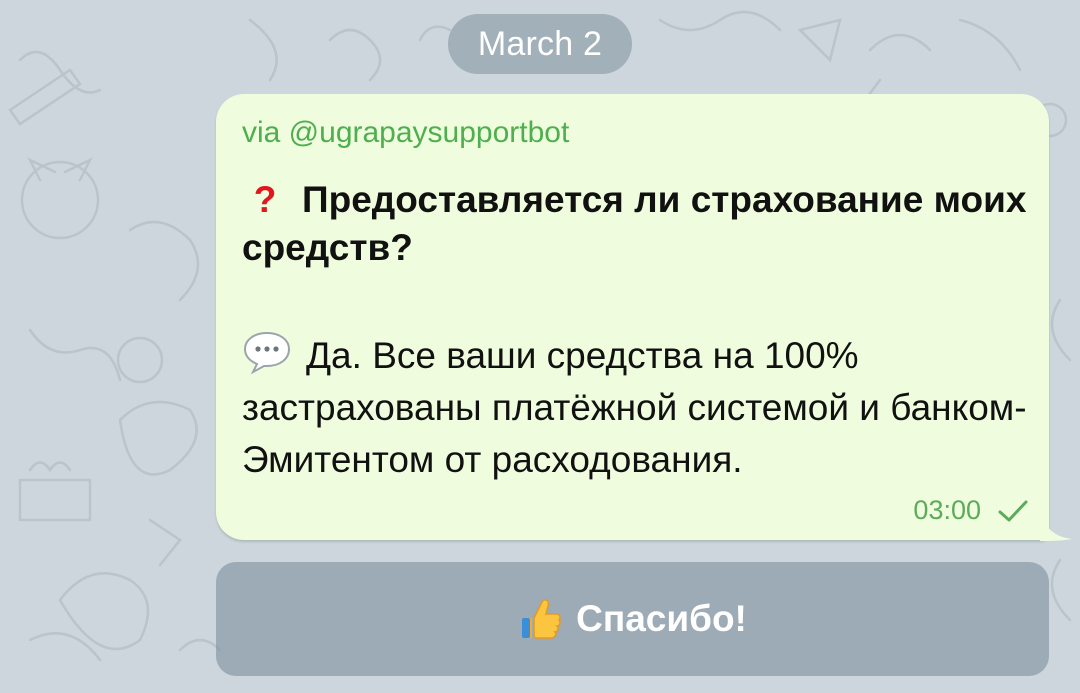  Describe the element at coordinates (1013, 510) in the screenshot. I see `single-check-icon` at that location.